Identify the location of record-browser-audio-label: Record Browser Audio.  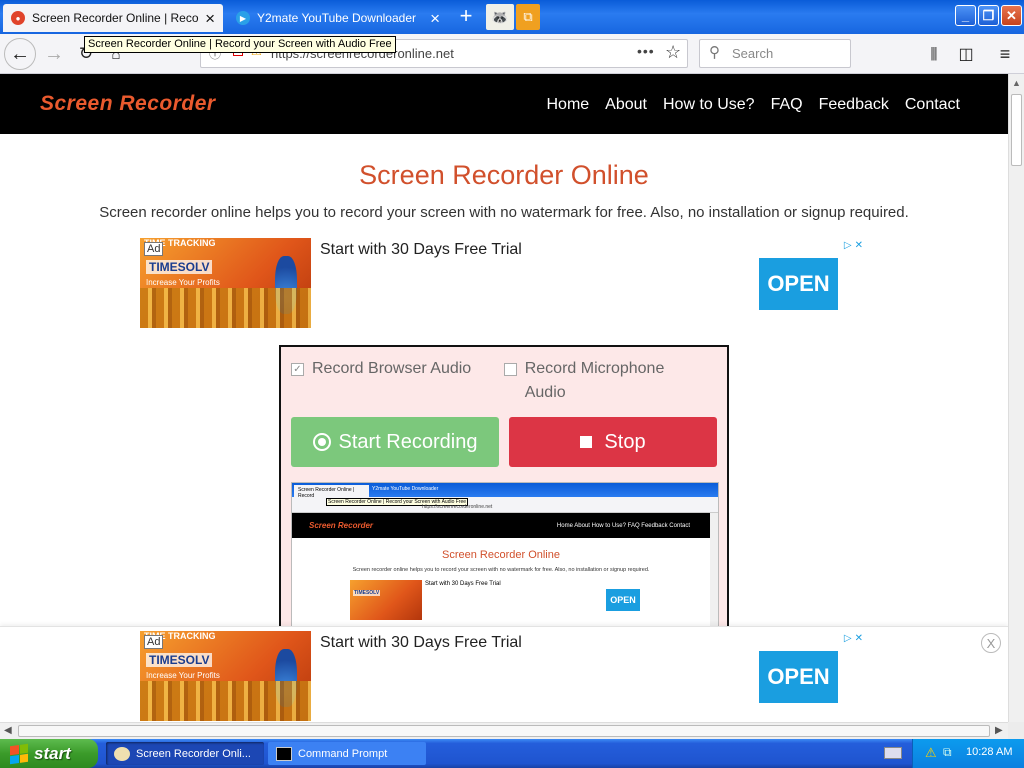
(392, 368).